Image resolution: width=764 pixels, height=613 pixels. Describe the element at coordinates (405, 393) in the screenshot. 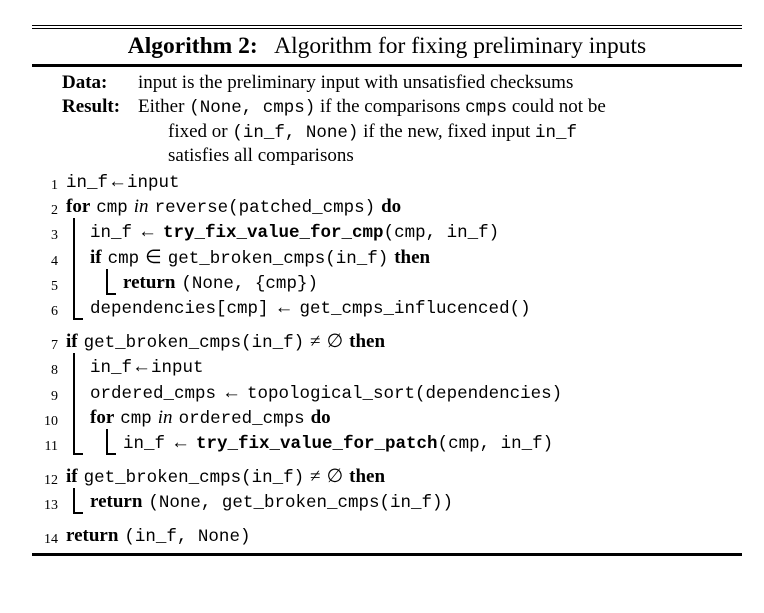

I see `code-token: topological_sort(dependencies)` at that location.